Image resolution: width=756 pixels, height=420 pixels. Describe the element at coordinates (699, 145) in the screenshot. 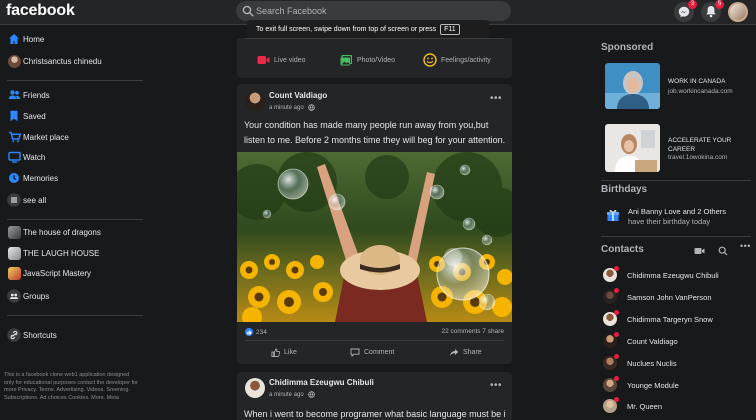

I see `ad-title: ACCELERATE YOUR CAREER` at that location.